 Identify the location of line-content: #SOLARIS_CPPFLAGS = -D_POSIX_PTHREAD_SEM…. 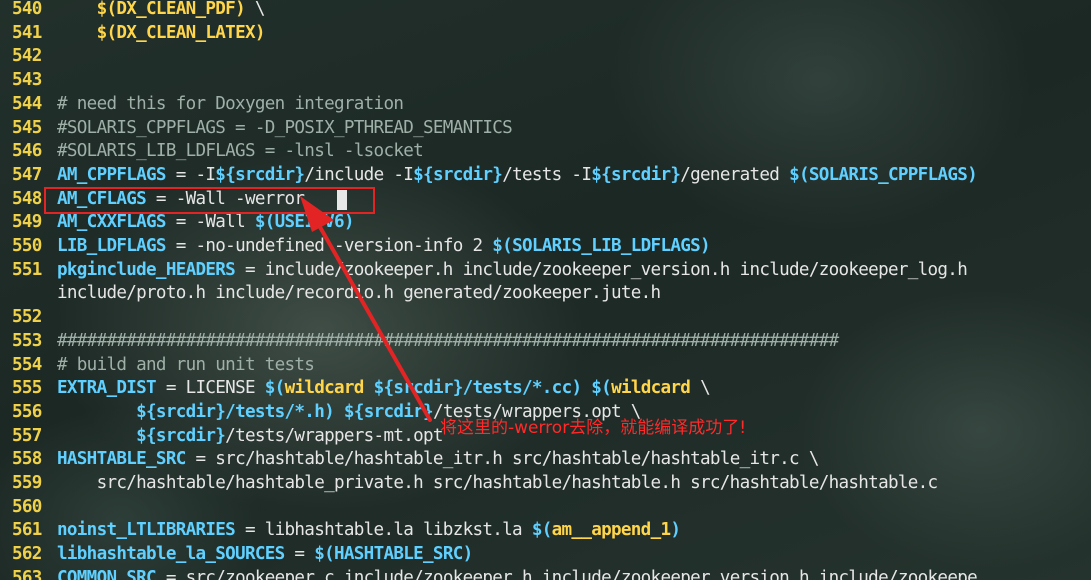
(285, 128).